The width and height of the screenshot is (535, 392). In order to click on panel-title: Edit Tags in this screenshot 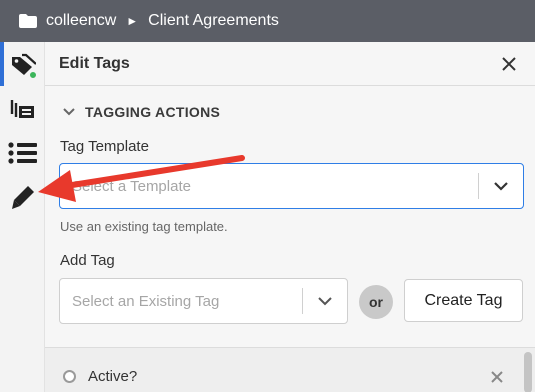, I will do `click(94, 63)`.